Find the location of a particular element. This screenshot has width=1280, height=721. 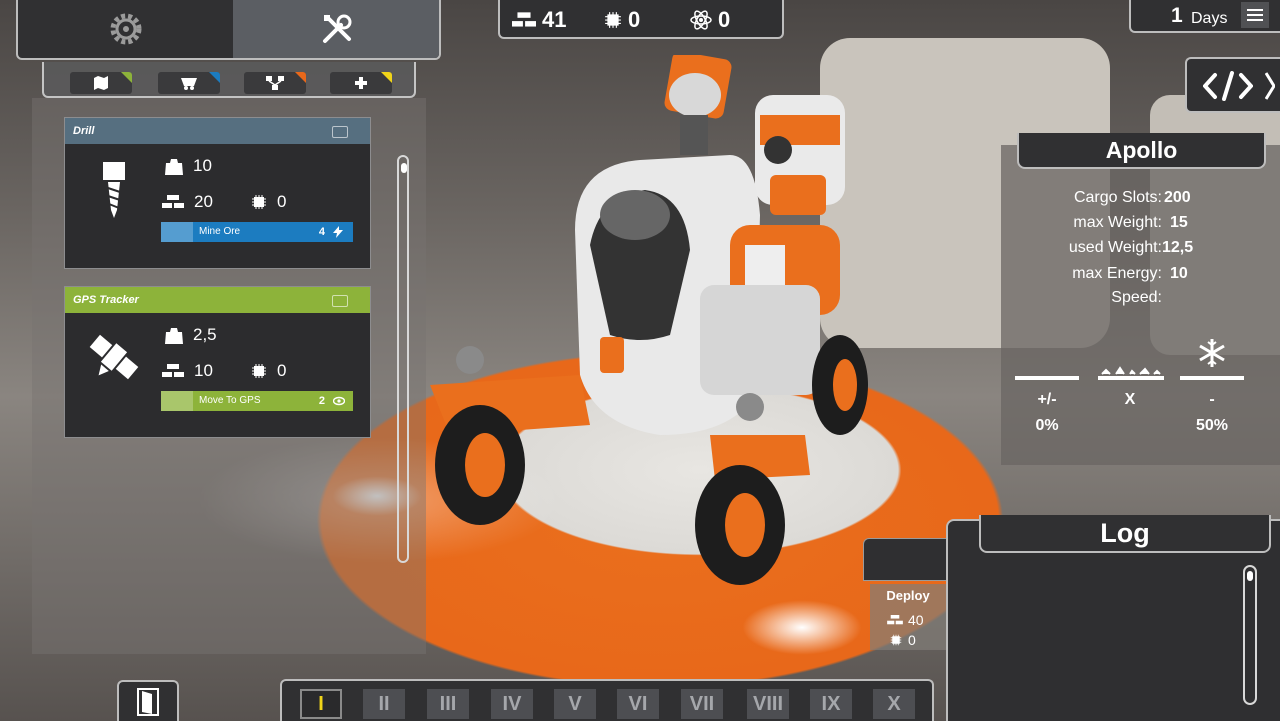

resource-chips-value: 0 is located at coordinates (634, 19).